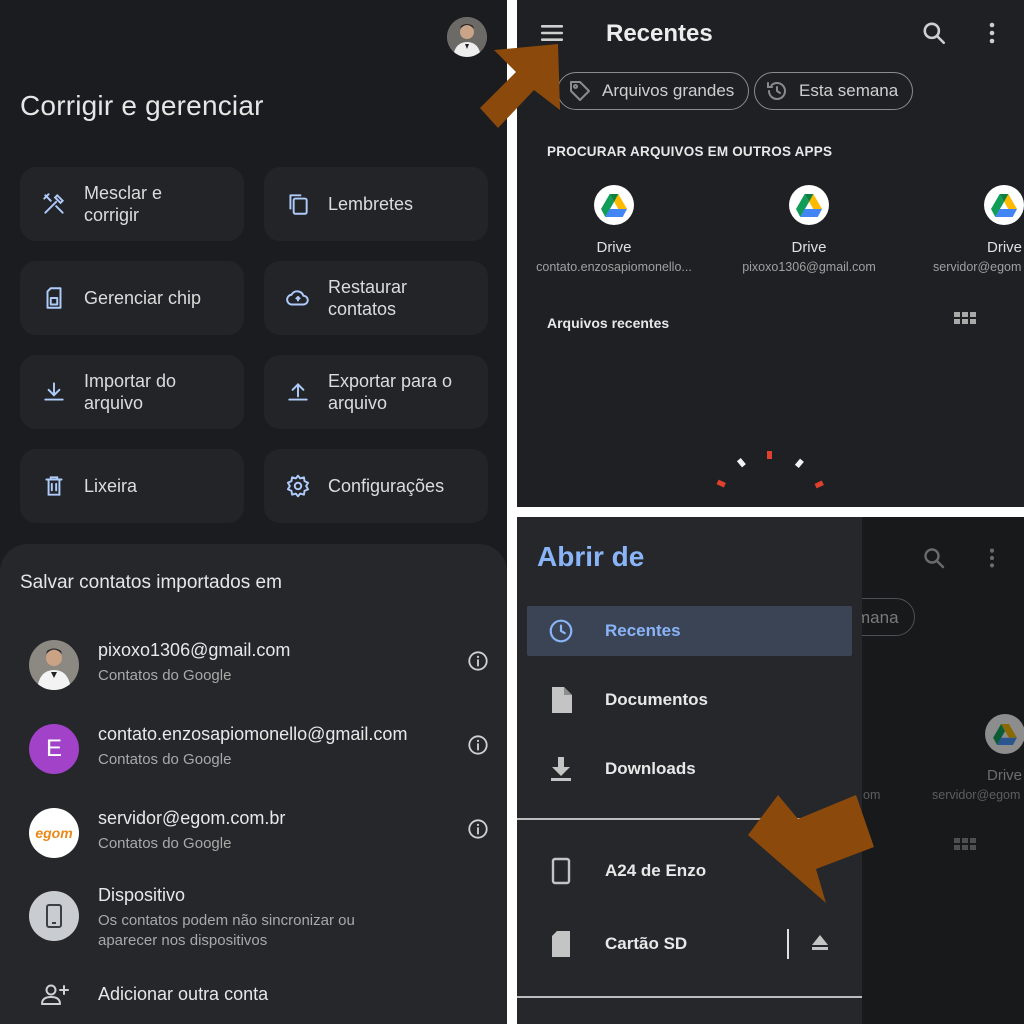 This screenshot has width=1024, height=1024. Describe the element at coordinates (183, 994) in the screenshot. I see `add-account-label: Adicionar outra conta` at that location.